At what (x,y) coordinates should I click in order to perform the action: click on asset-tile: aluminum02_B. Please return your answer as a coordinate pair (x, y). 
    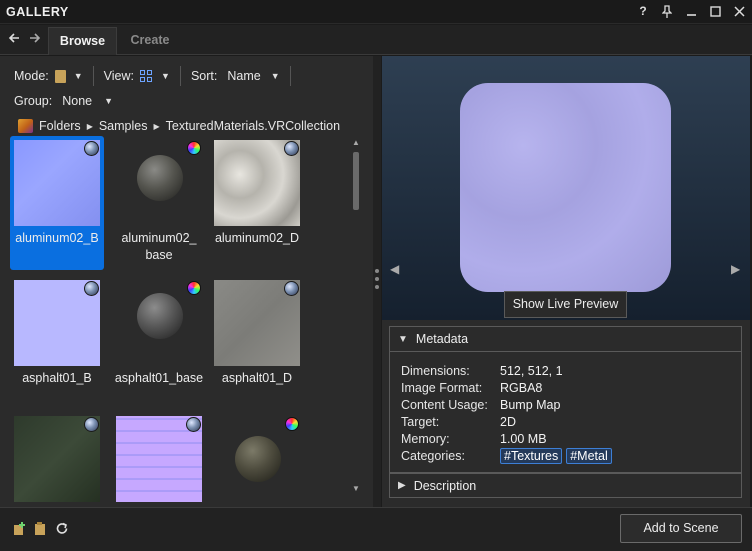
    Looking at the image, I should click on (57, 203).